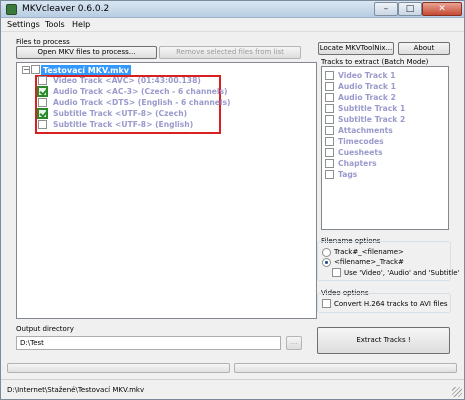 The height and width of the screenshot is (400, 465). I want to click on tree-track-audio-2: Audio Track <DTS> (English - 6 channels), so click(134, 102).